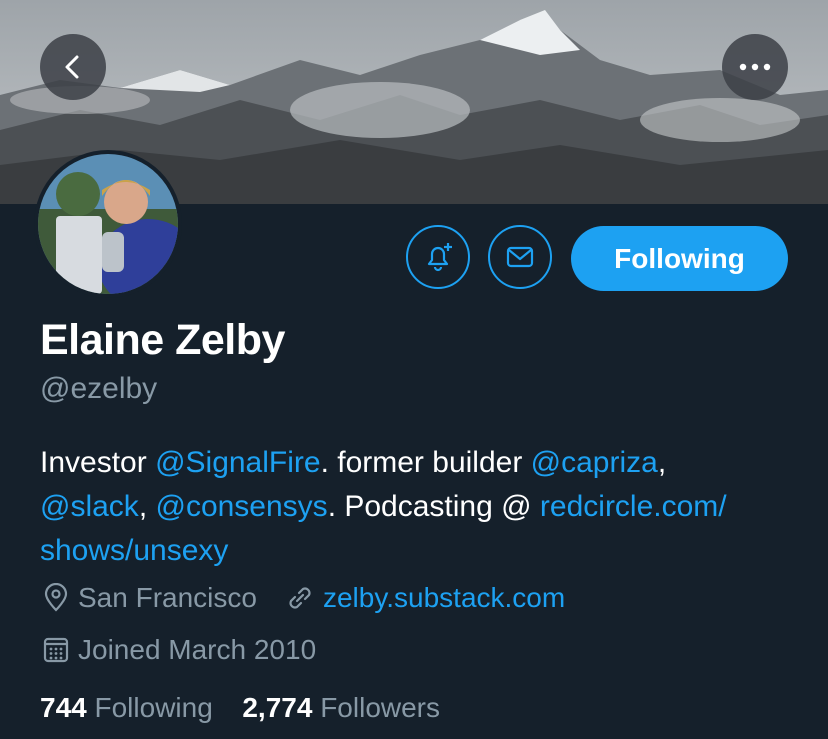 This screenshot has height=739, width=828. I want to click on chevron-left-icon, so click(72, 67).